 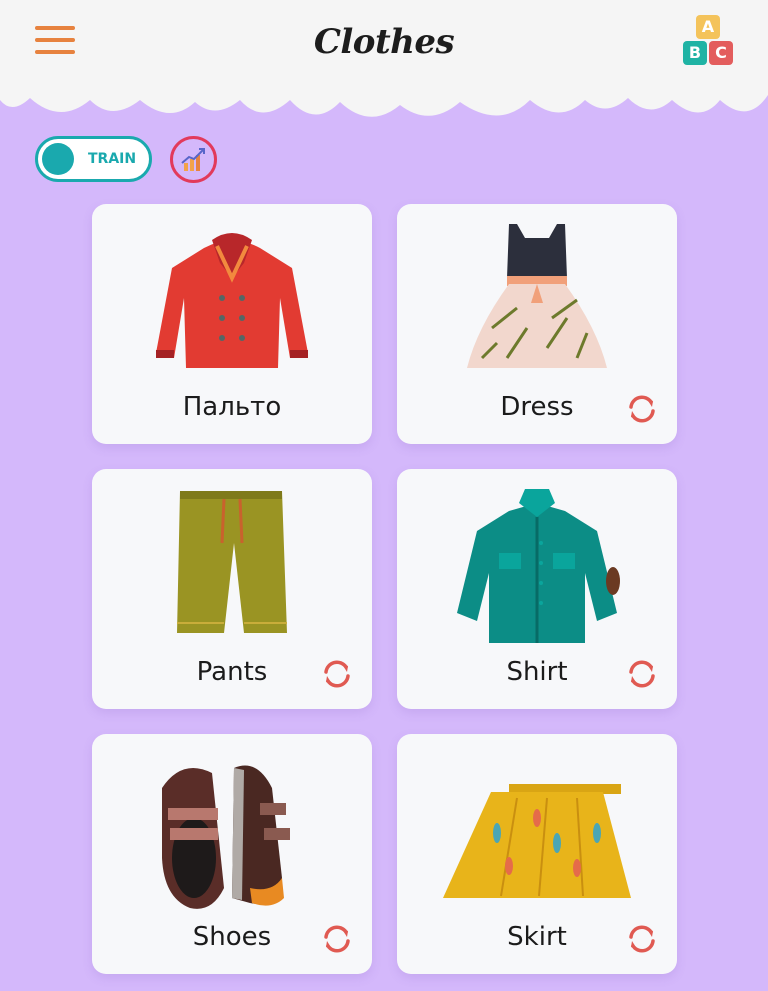 I want to click on abc-blocks-icon: A, so click(x=708, y=27).